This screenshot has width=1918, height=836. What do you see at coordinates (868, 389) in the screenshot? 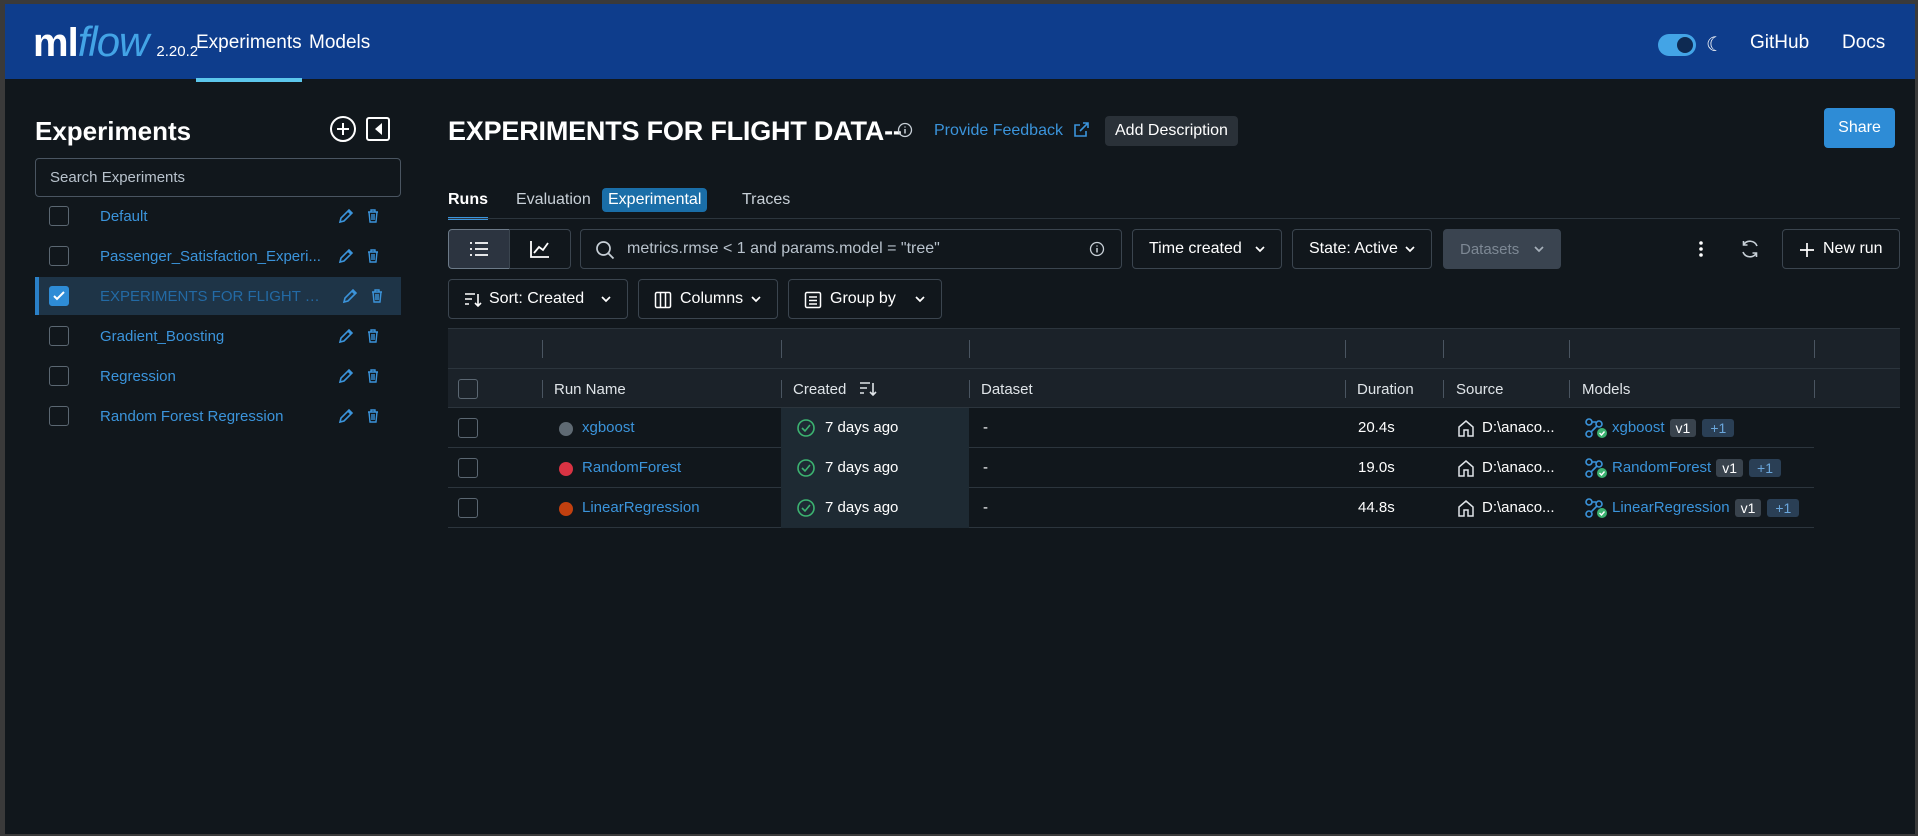
I see `sort-desc-icon` at bounding box center [868, 389].